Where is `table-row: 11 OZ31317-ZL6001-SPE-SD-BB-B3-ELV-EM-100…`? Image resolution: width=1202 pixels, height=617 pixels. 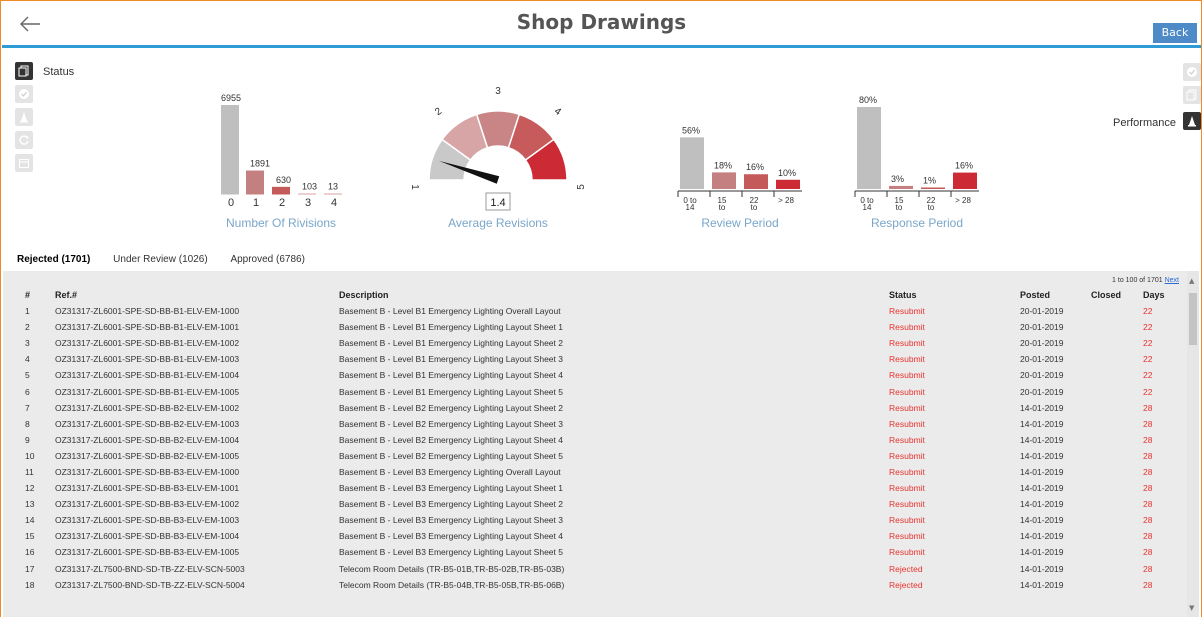 table-row: 11 OZ31317-ZL6001-SPE-SD-BB-B3-ELV-EM-100… is located at coordinates (597, 472).